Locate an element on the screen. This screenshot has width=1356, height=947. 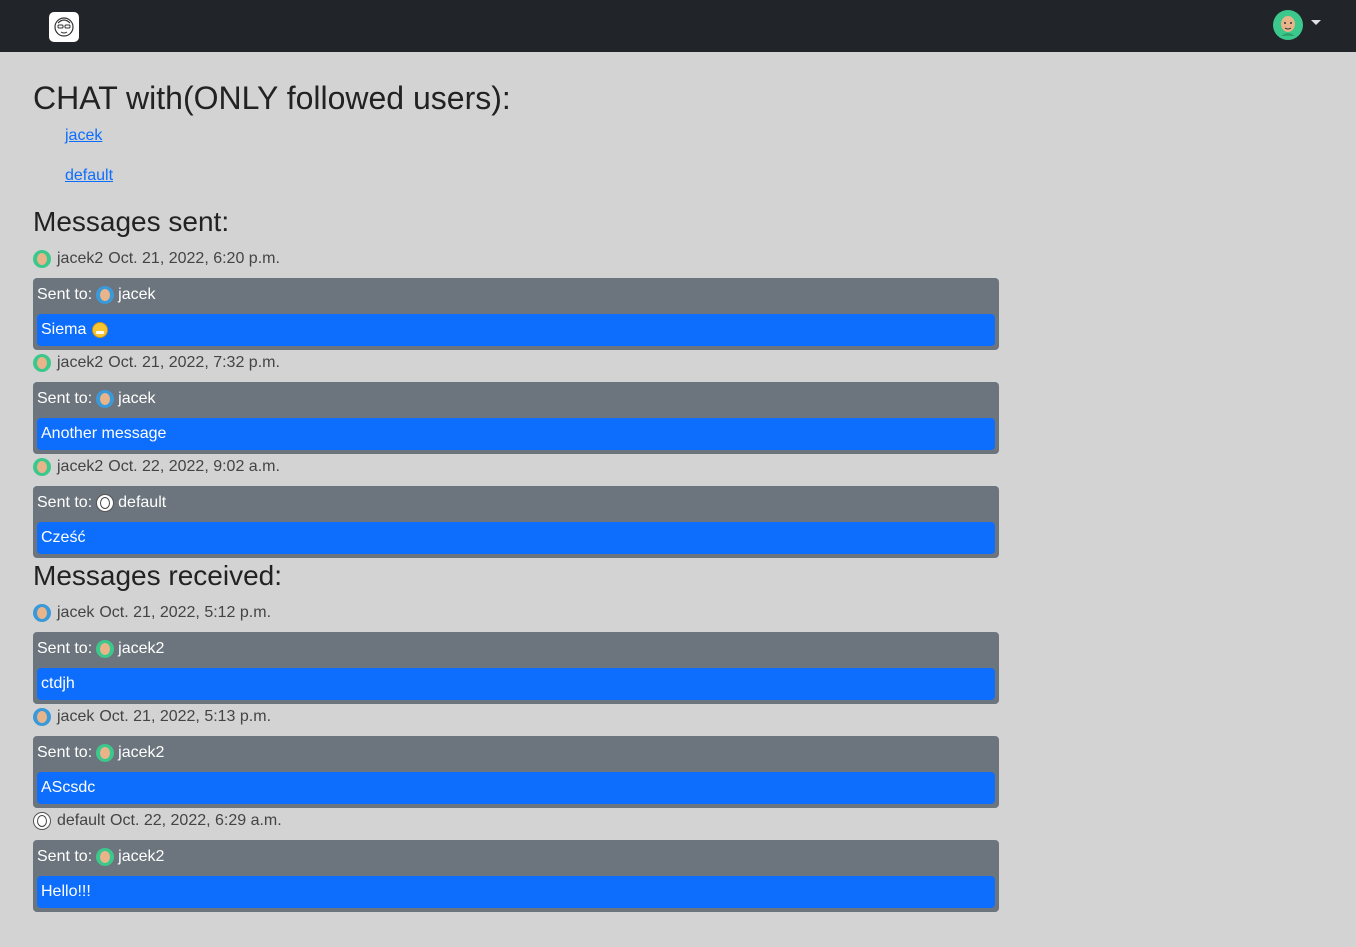
message-body: Hello!!! is located at coordinates (516, 892).